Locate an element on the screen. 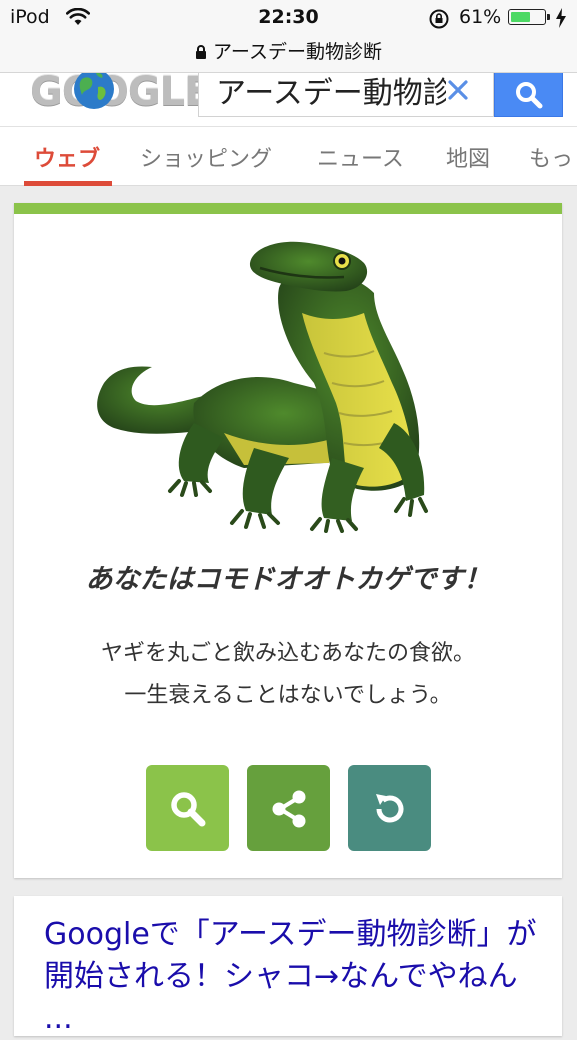 The image size is (577, 1040). share-icon is located at coordinates (289, 809).